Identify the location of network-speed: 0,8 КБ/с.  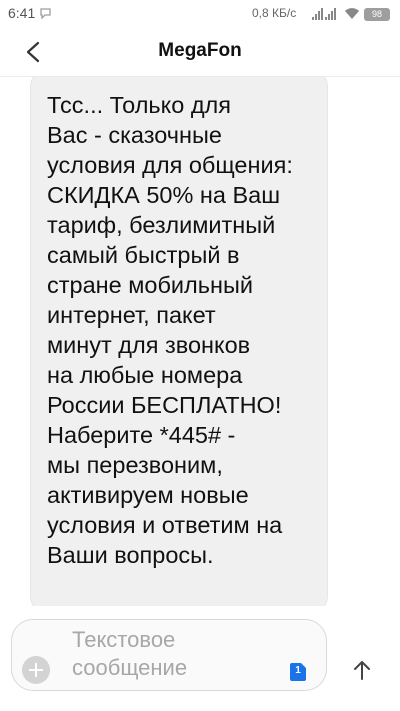
(274, 13).